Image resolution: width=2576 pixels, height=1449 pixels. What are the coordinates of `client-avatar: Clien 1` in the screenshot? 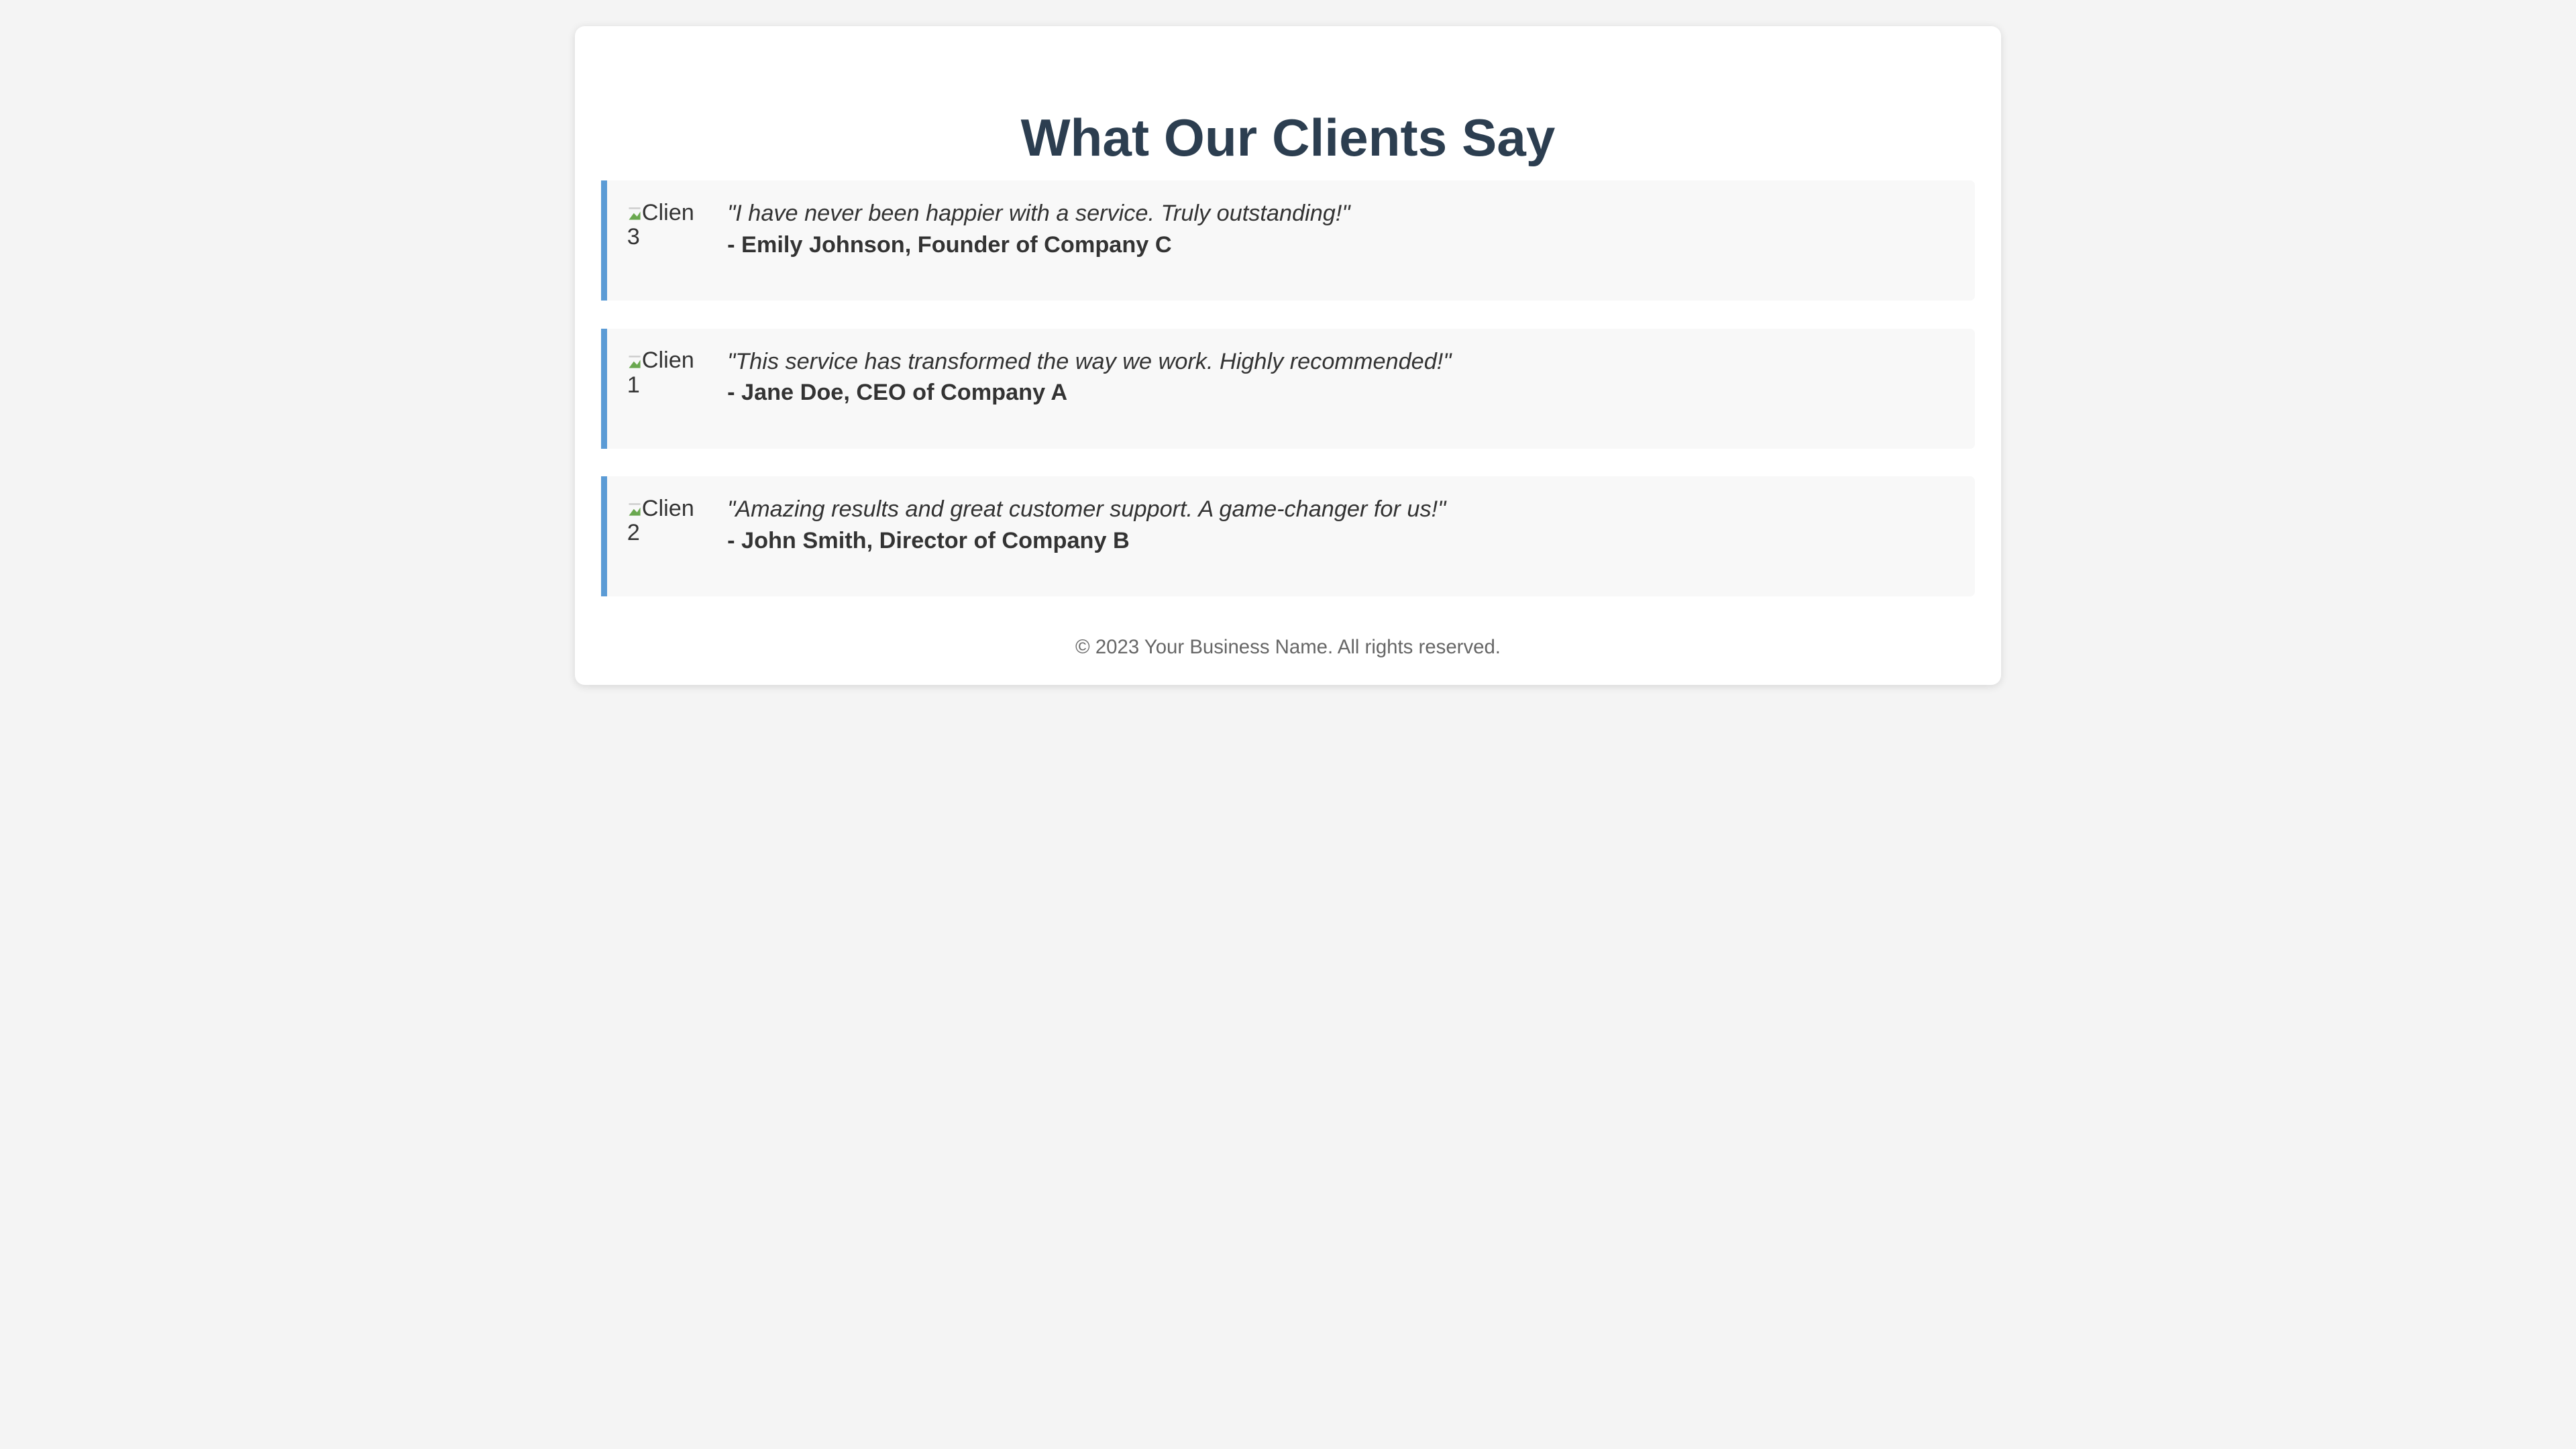 It's located at (666, 381).